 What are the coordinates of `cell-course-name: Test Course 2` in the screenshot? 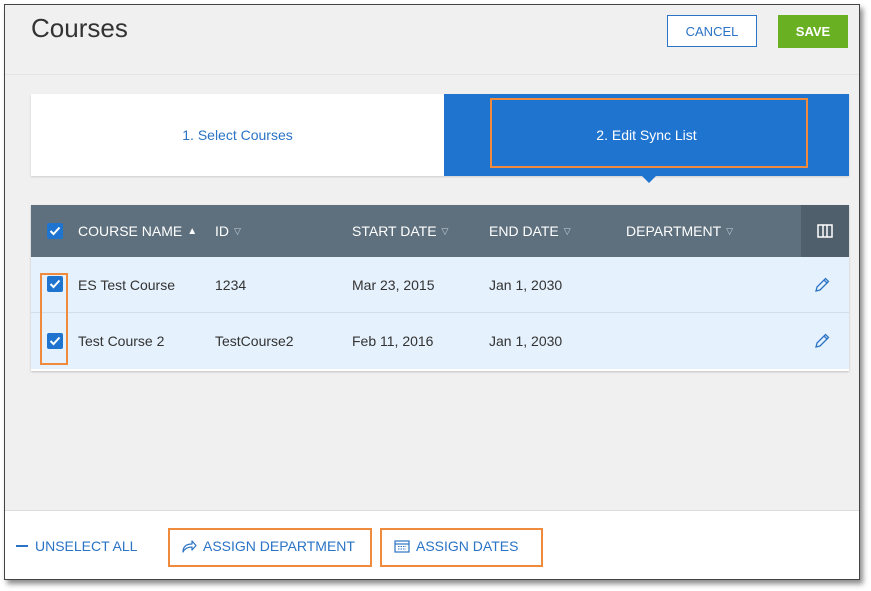 It's located at (121, 341).